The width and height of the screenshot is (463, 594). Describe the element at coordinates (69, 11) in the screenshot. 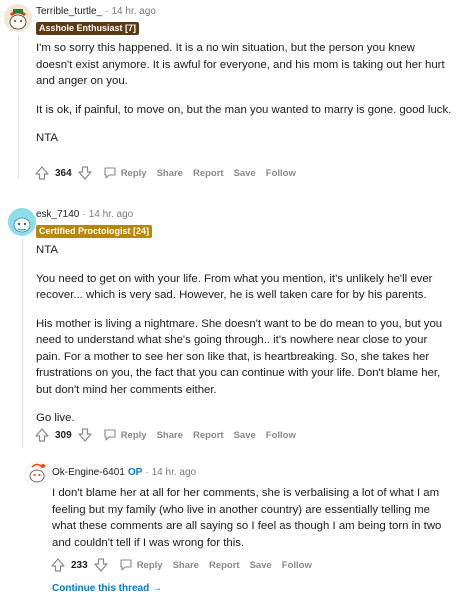

I see `username: Terrible_turtle_` at that location.